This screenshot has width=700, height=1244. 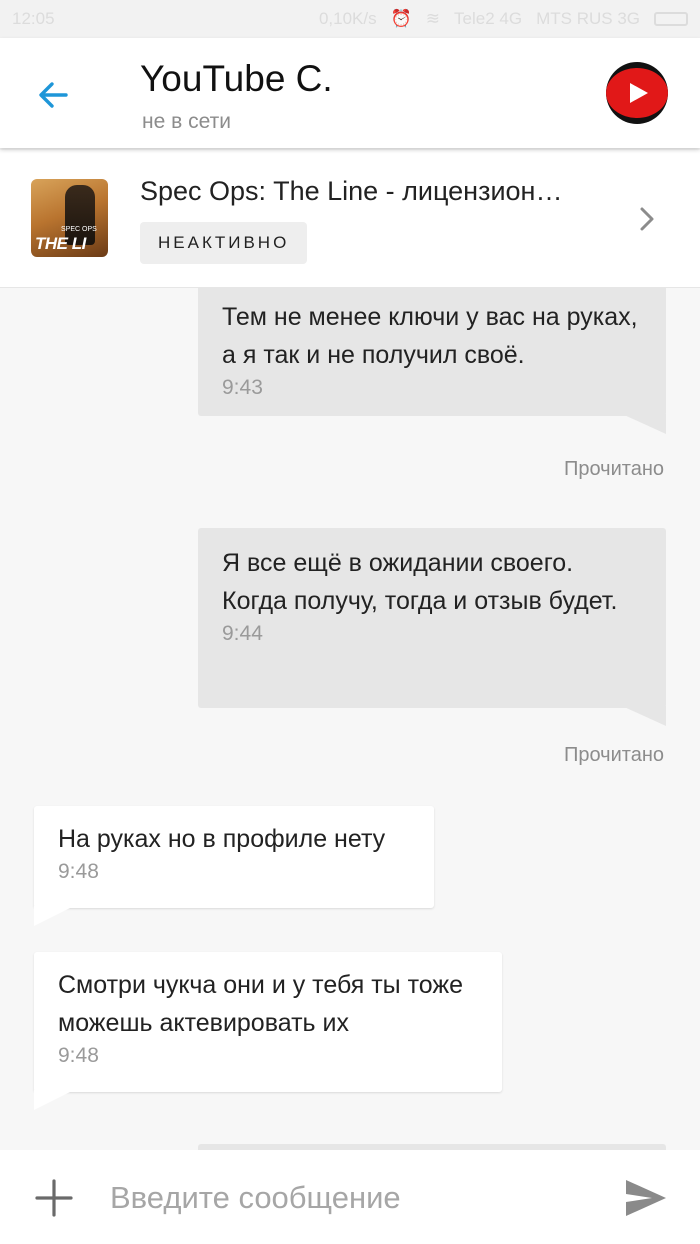 I want to click on status-indicators: 0,10K/s ⏰ ≋ Tele2 4G MTS RUS 3G, so click(x=503, y=19).